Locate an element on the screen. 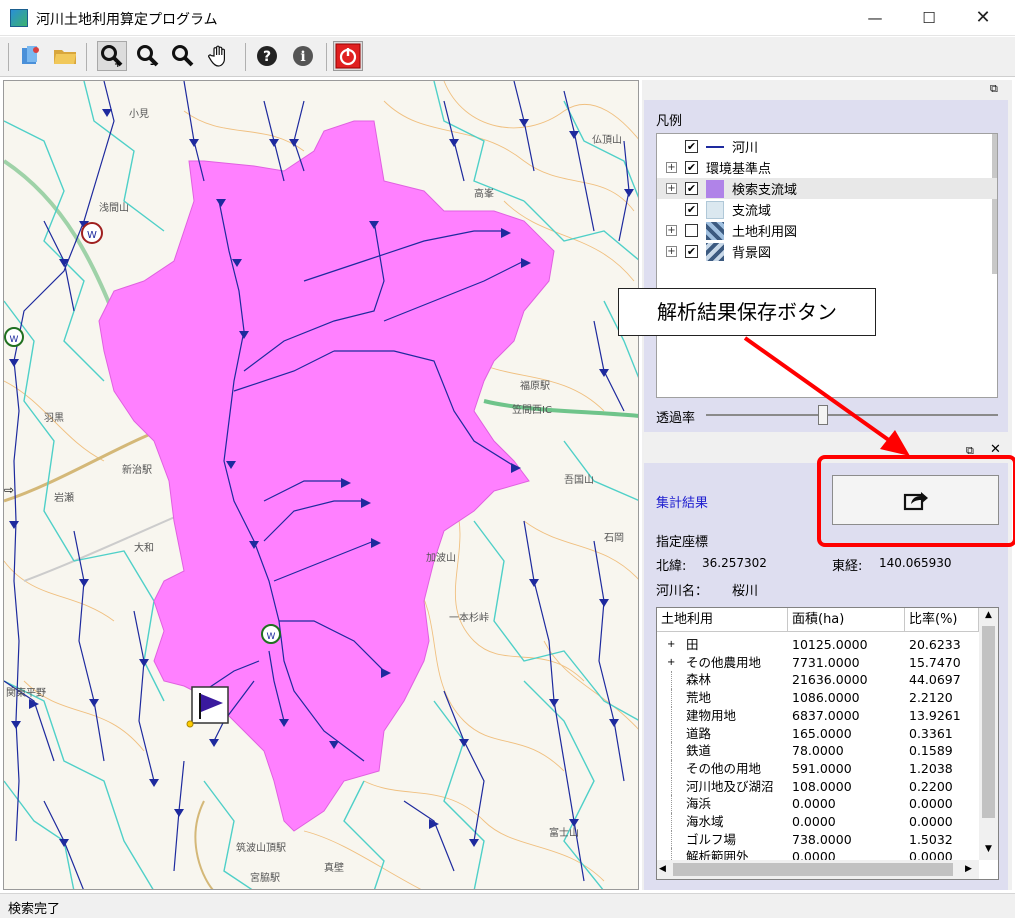 This screenshot has height=918, width=1015. hscrollbar-thumb is located at coordinates (813, 869).